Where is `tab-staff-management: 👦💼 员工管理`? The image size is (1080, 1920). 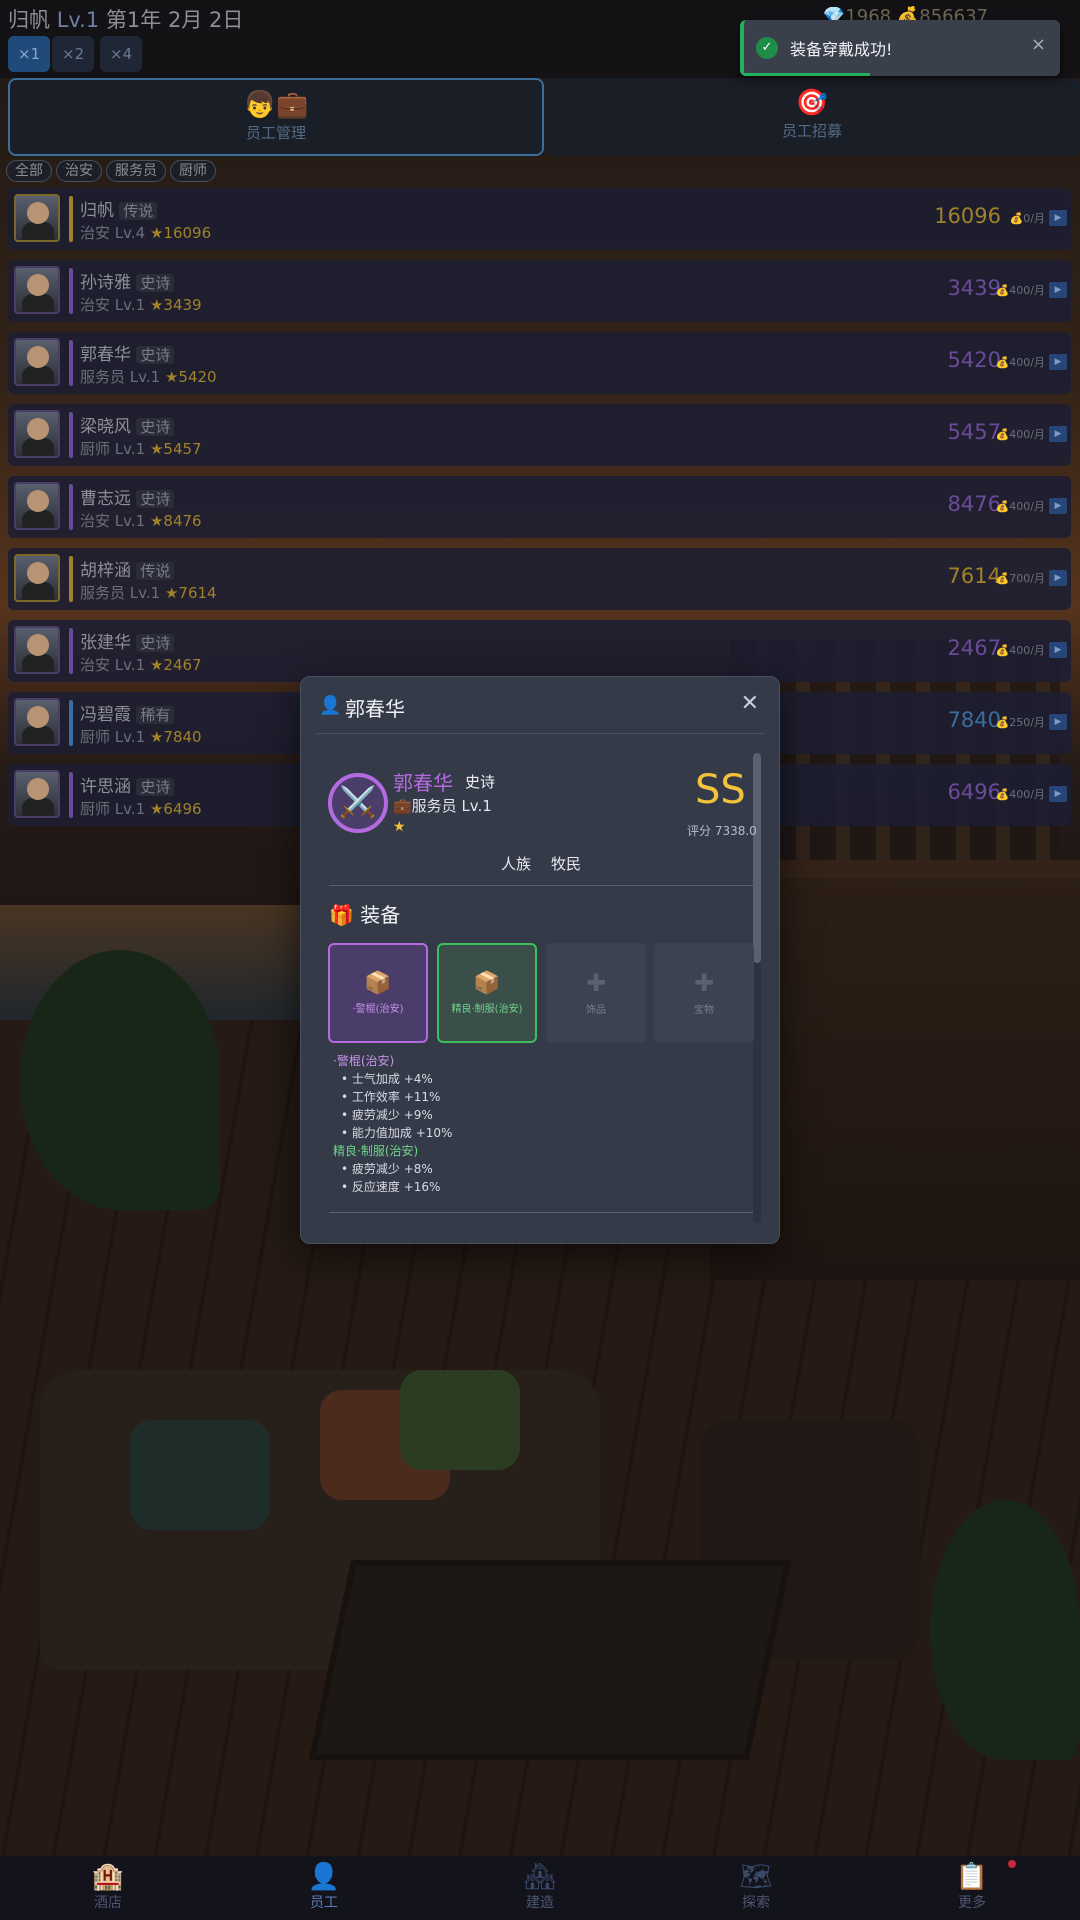 tab-staff-management: 👦💼 员工管理 is located at coordinates (276, 117).